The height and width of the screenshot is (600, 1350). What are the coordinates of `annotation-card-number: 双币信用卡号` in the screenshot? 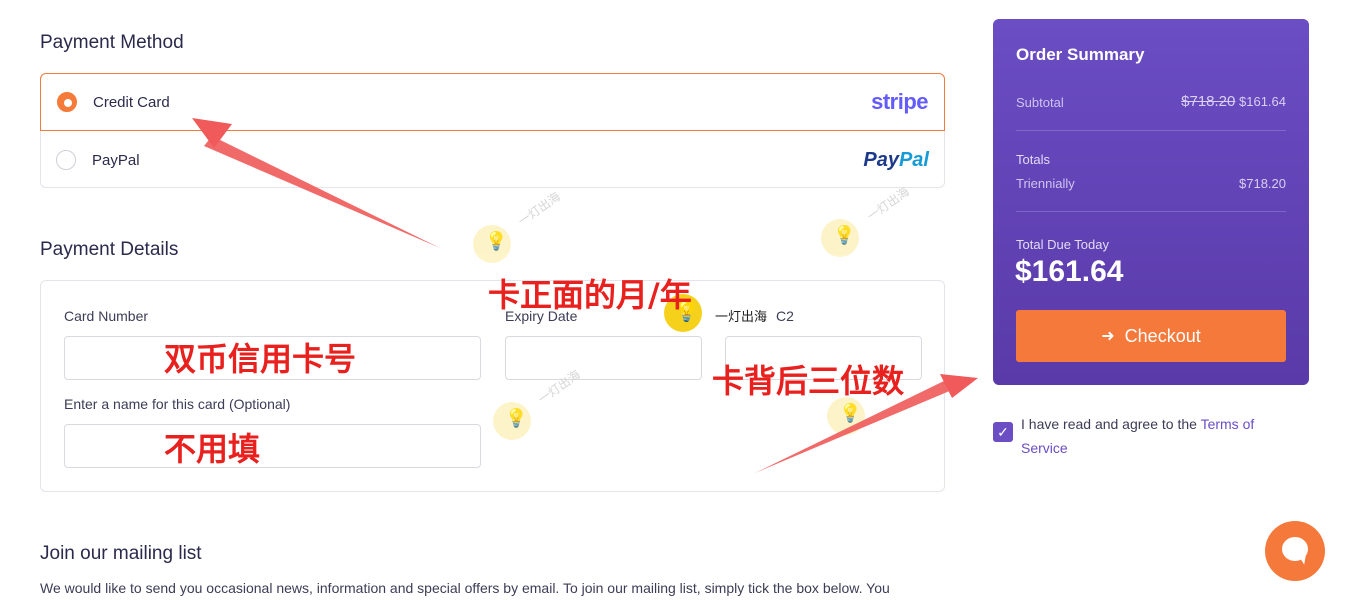 It's located at (260, 359).